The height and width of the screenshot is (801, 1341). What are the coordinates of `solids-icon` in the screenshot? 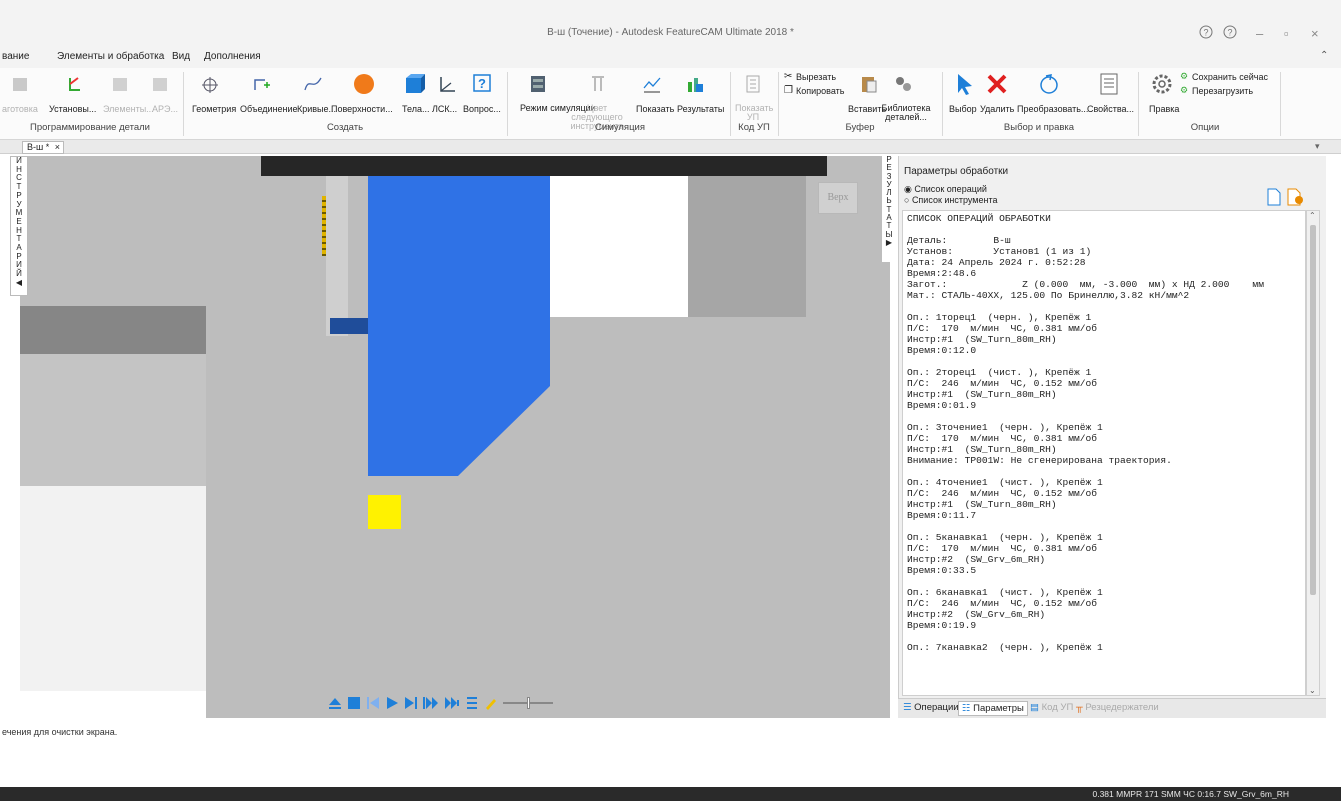 It's located at (415, 85).